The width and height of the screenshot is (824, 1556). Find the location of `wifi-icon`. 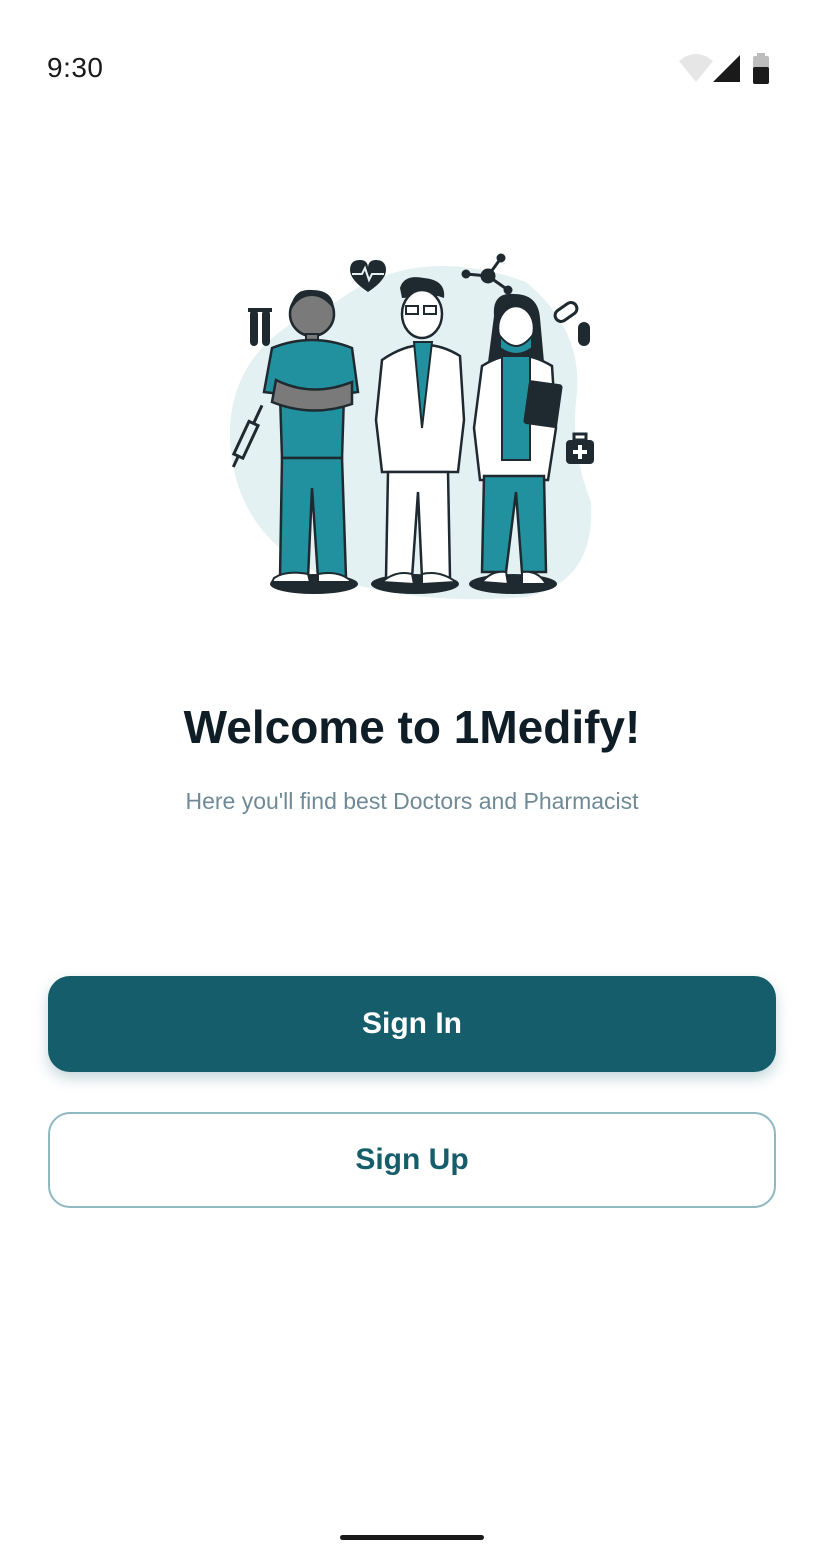

wifi-icon is located at coordinates (696, 68).